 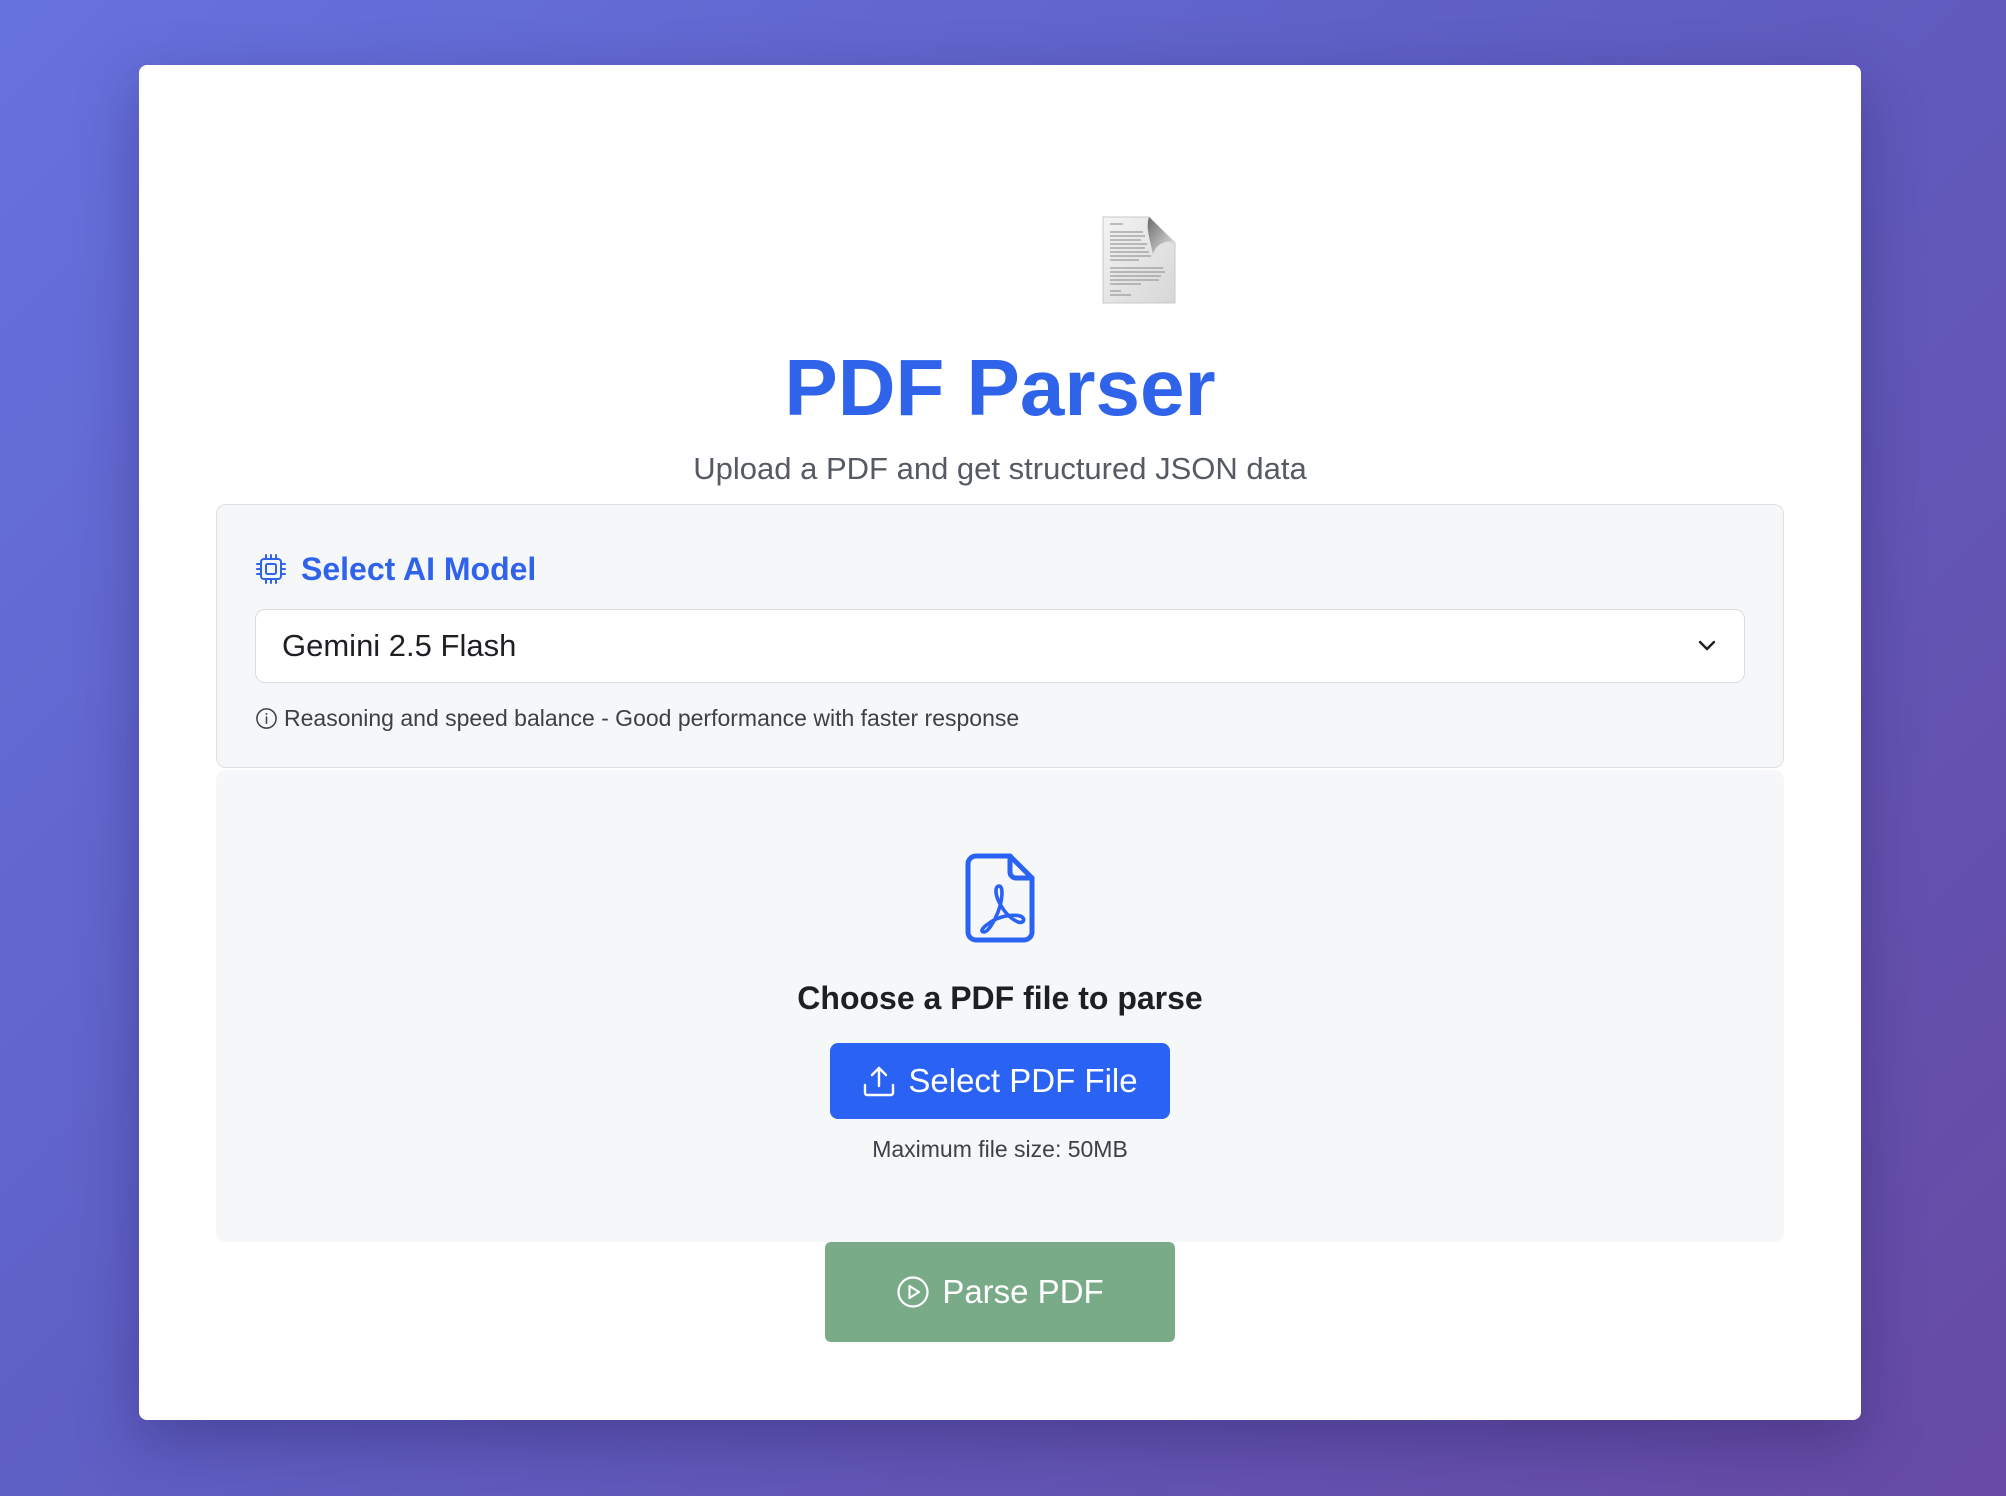 What do you see at coordinates (399, 645) in the screenshot?
I see `model-select-value: Gemini 2.5 Flash` at bounding box center [399, 645].